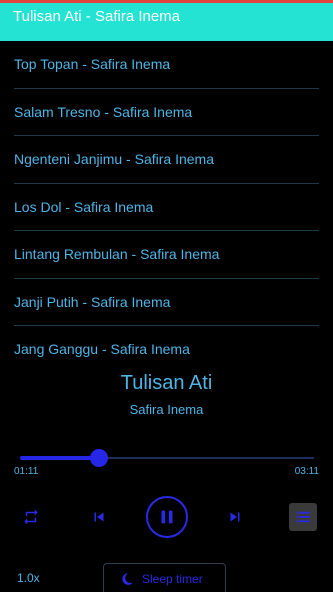 The width and height of the screenshot is (333, 592). I want to click on current-time: 01:11, so click(26, 471).